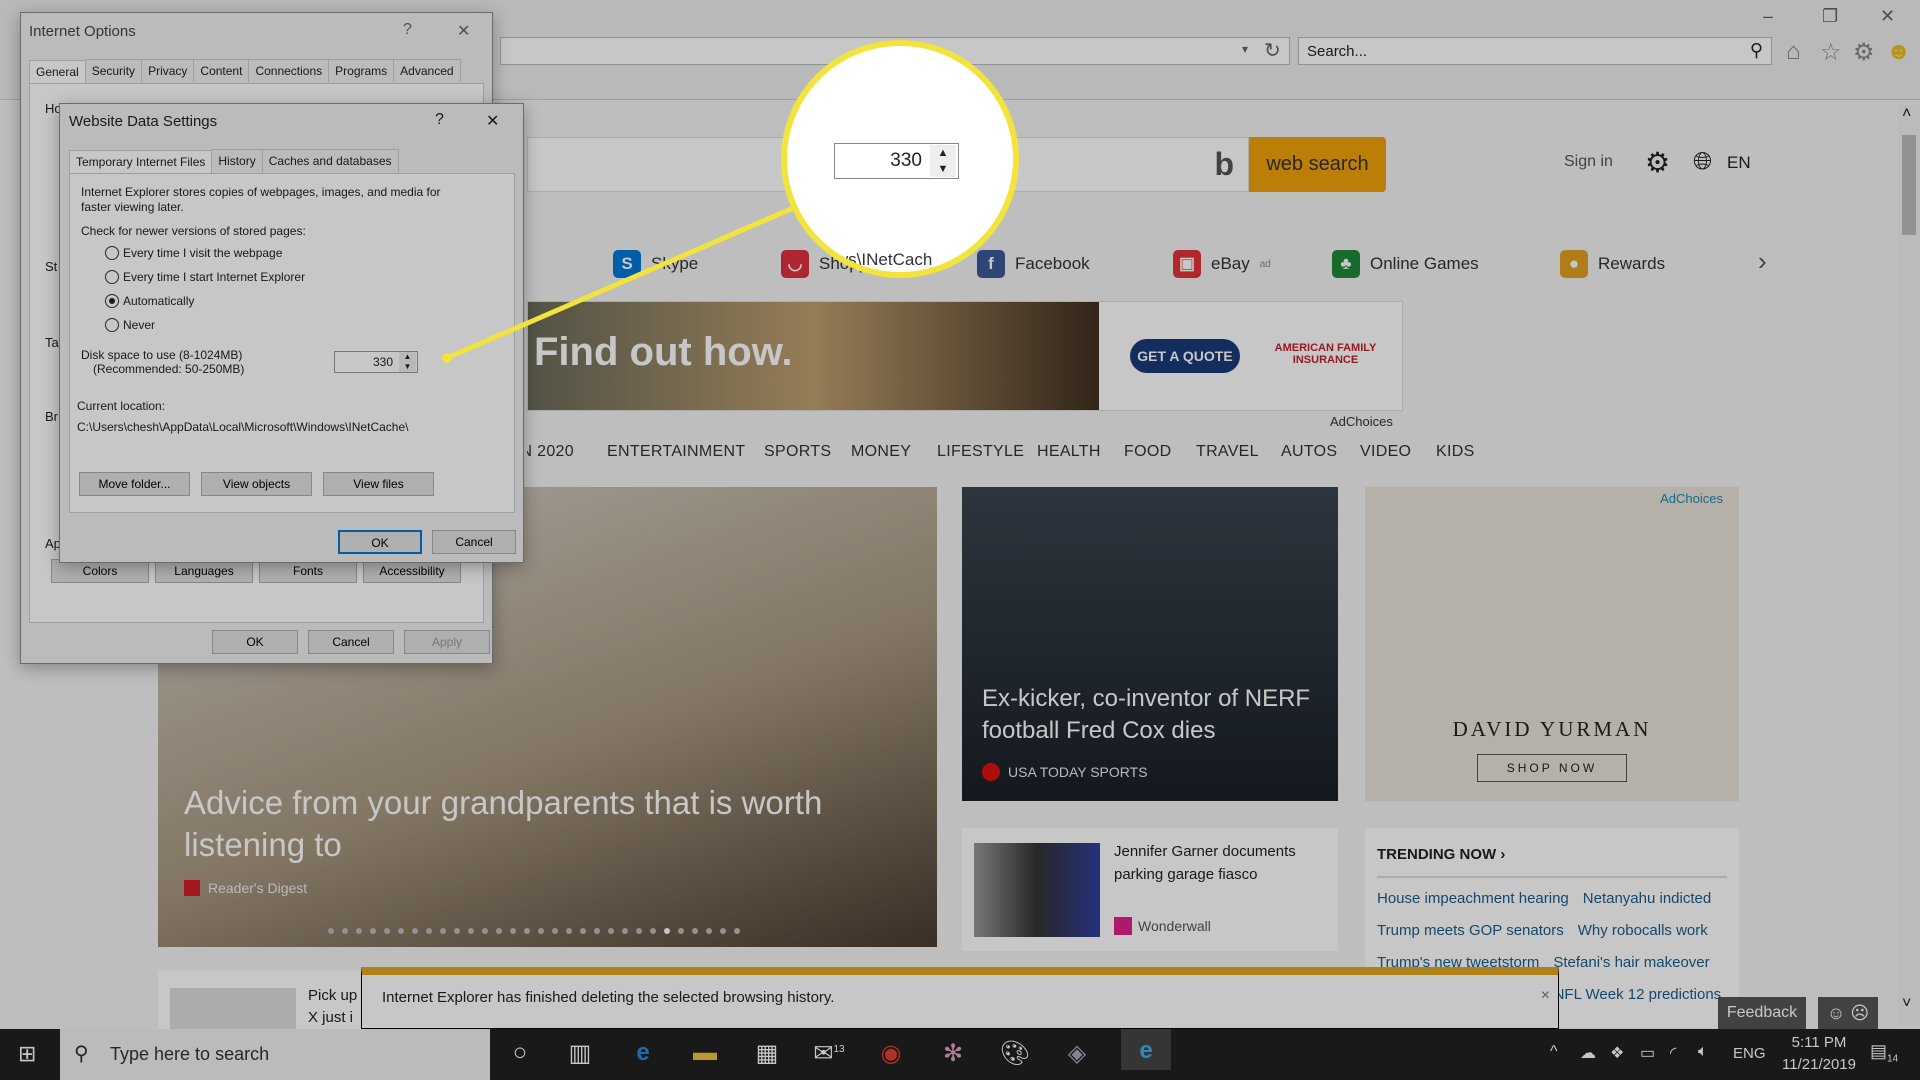  Describe the element at coordinates (875, 259) in the screenshot. I see `magnified-text: dows\INetCach` at that location.